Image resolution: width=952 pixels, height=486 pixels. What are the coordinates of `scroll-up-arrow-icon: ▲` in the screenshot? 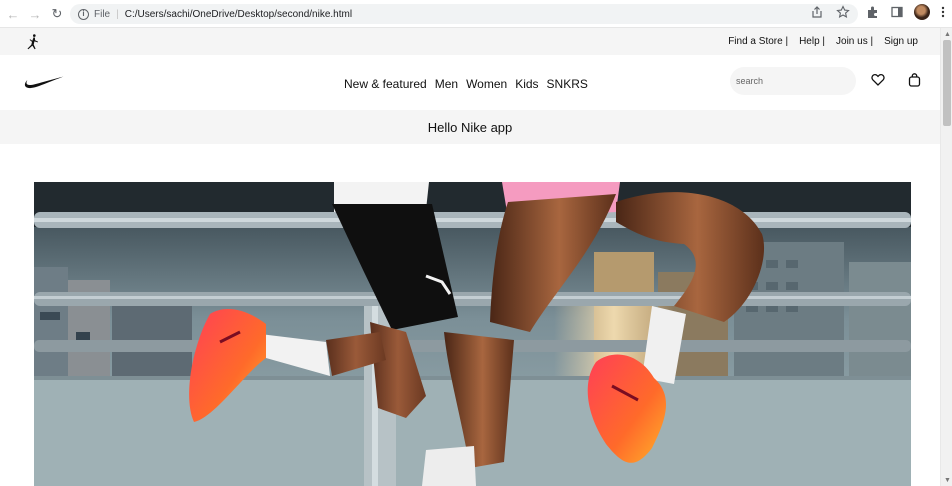 It's located at (947, 34).